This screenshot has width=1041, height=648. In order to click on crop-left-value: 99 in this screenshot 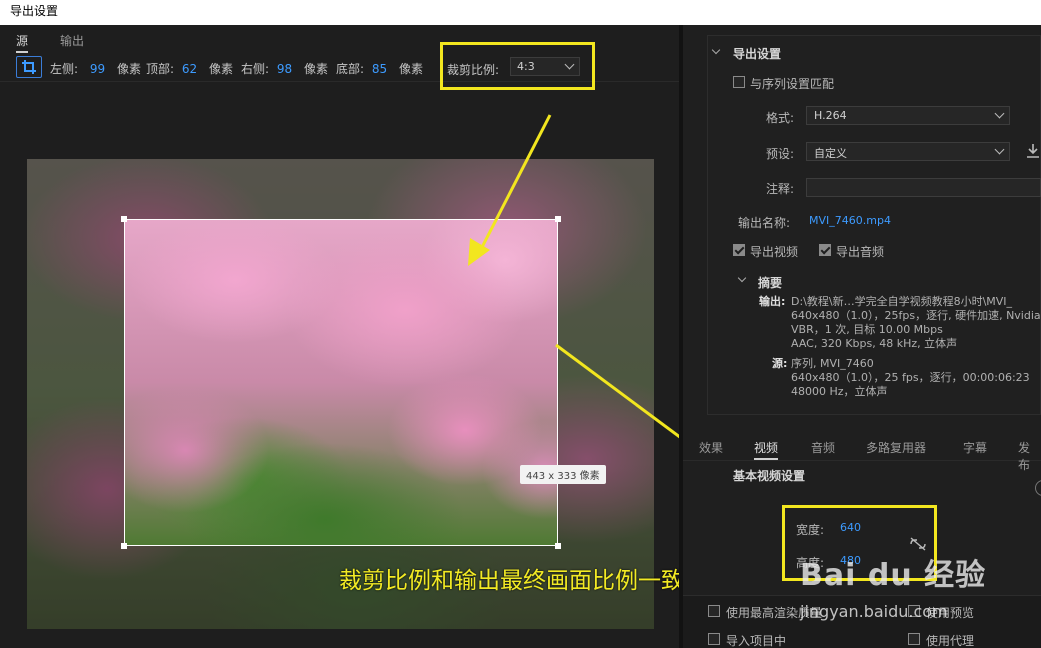, I will do `click(97, 69)`.